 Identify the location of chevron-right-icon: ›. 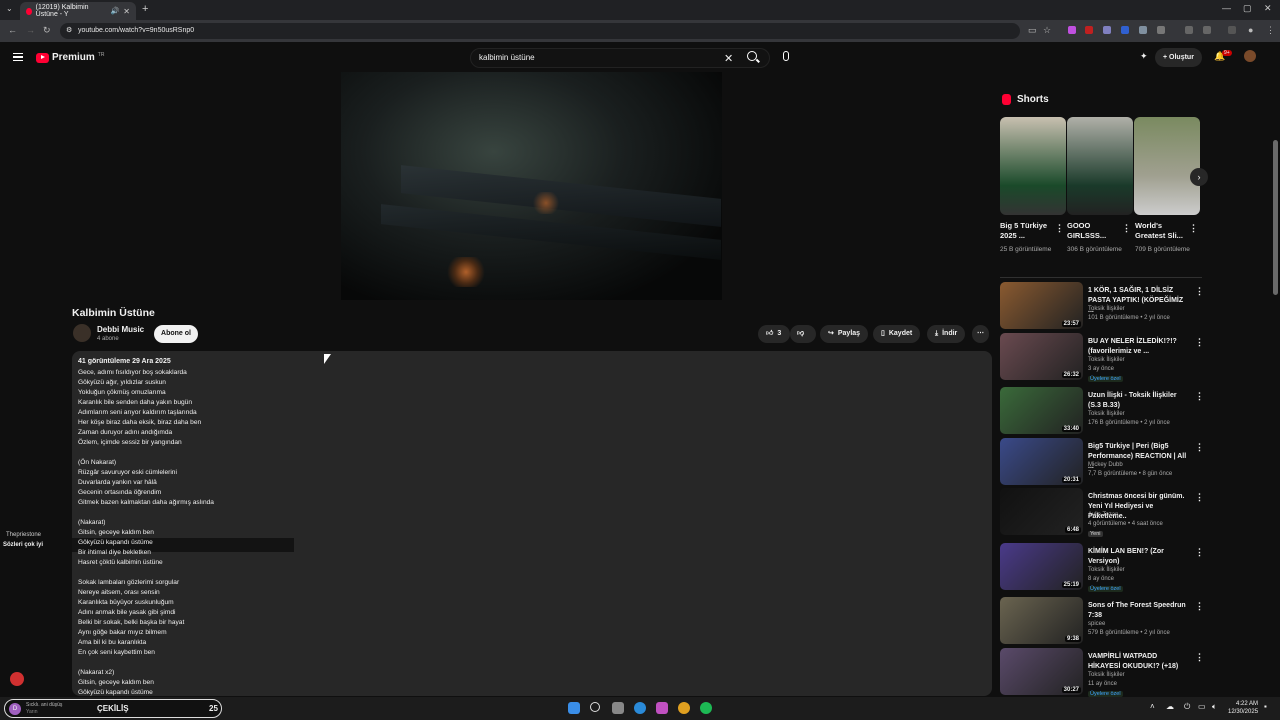
(1199, 177).